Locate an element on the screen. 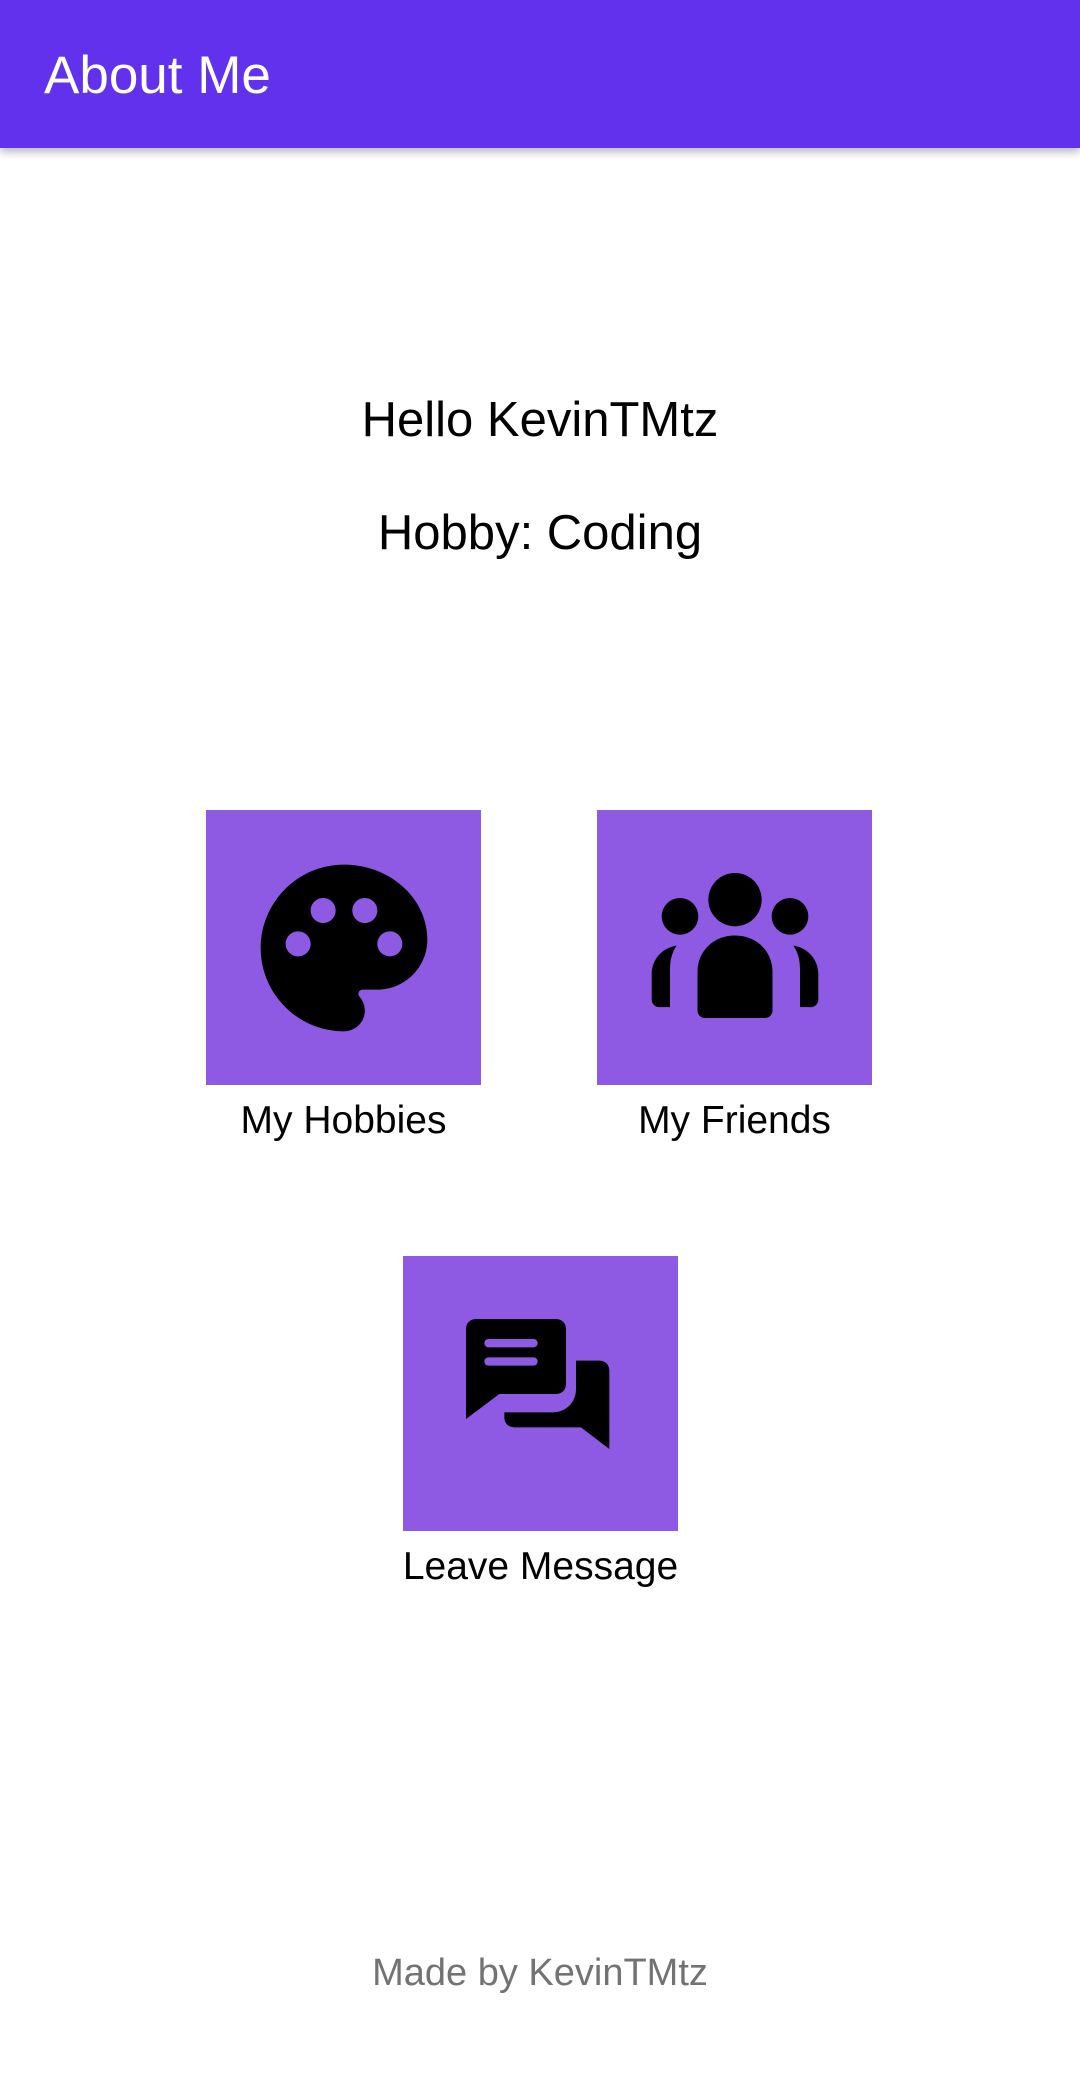 Image resolution: width=1080 pixels, height=2073 pixels. leave-message-button is located at coordinates (540, 1393).